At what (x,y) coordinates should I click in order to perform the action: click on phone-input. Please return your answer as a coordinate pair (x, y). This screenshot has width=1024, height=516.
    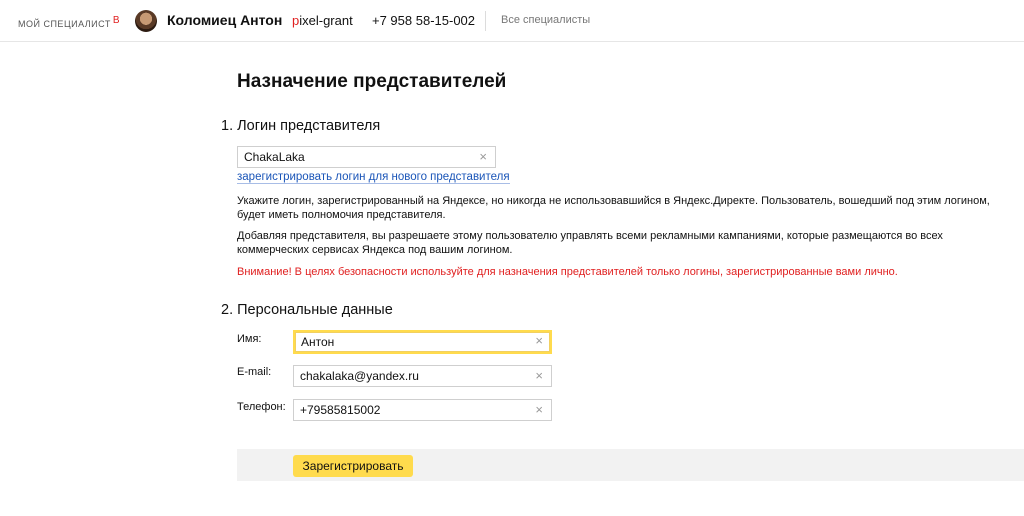
    Looking at the image, I should click on (422, 410).